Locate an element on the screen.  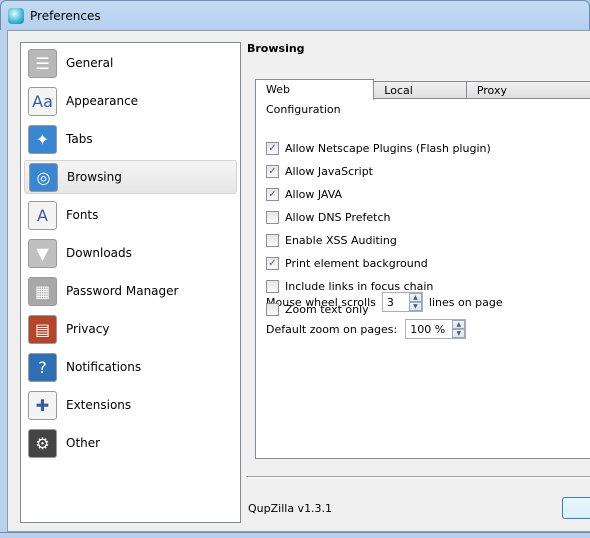
checkbox-row: Include links in focus chain is located at coordinates (349, 286).